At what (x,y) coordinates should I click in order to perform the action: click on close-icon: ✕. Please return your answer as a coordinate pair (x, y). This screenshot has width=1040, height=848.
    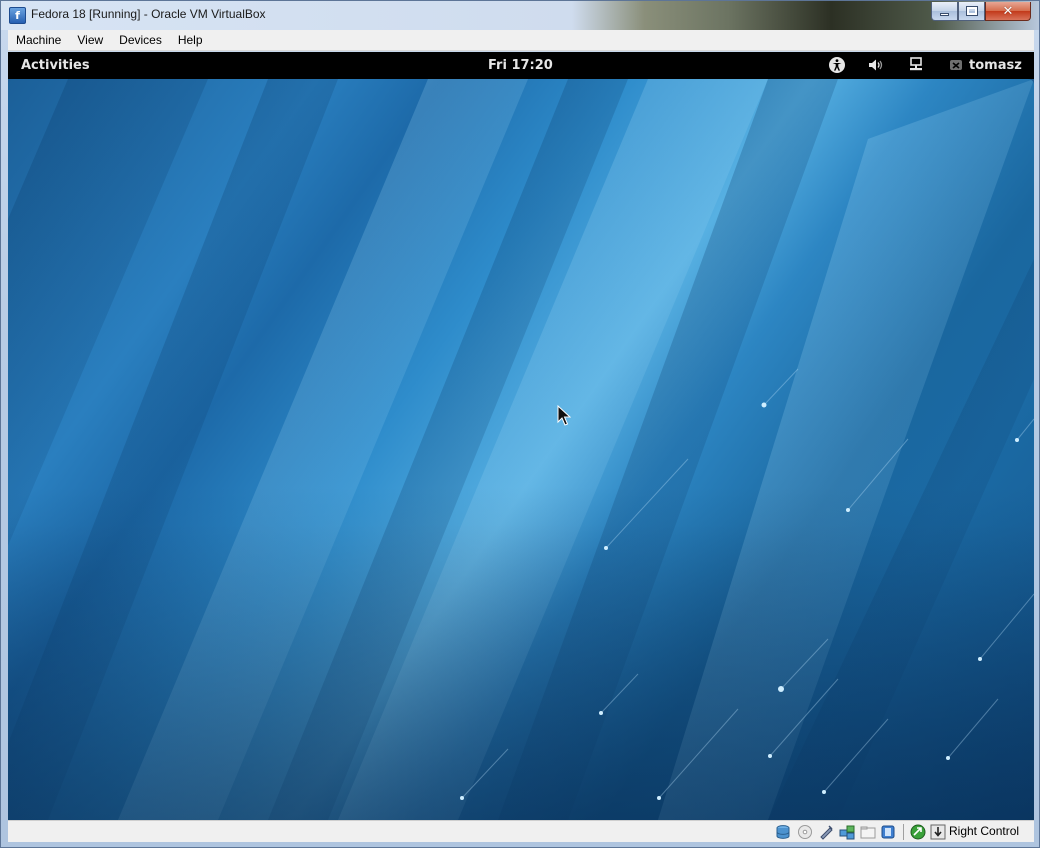
    Looking at the image, I should click on (1008, 11).